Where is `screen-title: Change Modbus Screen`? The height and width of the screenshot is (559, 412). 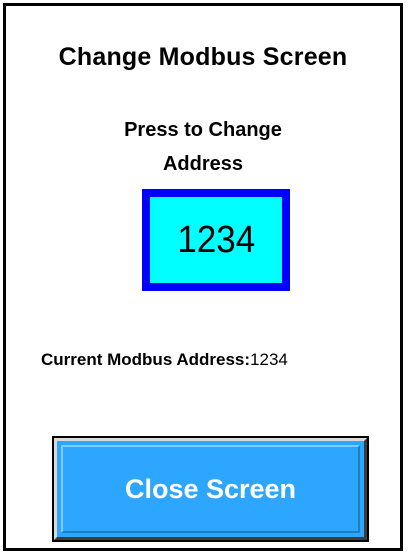 screen-title: Change Modbus Screen is located at coordinates (203, 57).